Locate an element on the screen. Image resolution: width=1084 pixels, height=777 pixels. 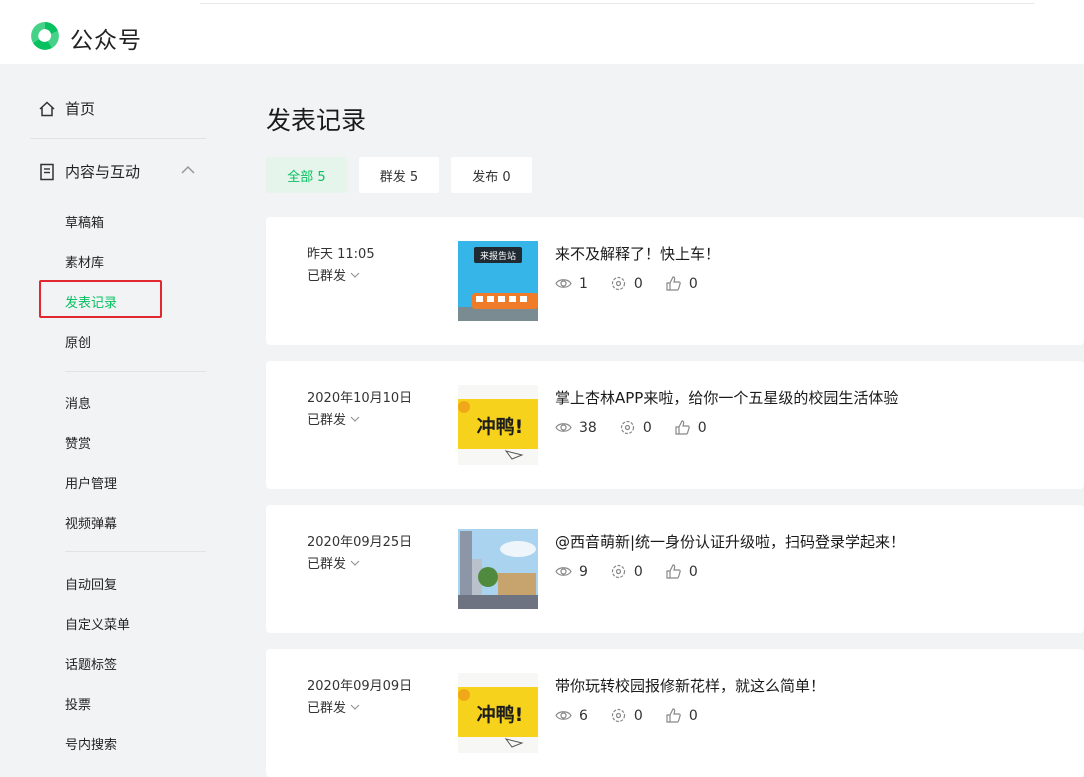
sidebar-item-video-danmaku: 视频弹幕 is located at coordinates (91, 522).